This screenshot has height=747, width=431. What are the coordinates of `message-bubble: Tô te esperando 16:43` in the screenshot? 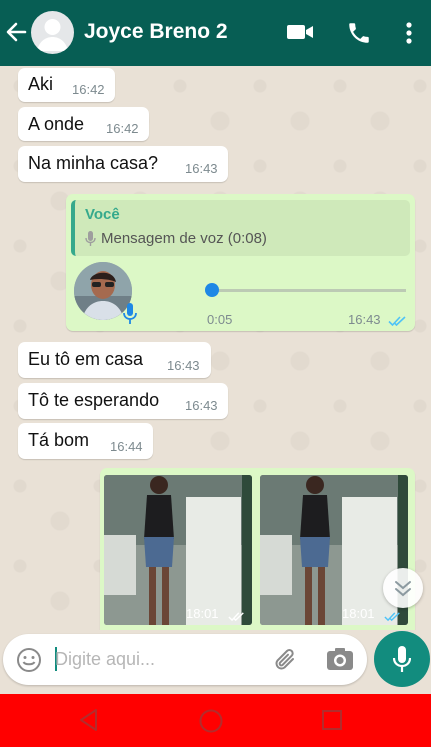 It's located at (123, 401).